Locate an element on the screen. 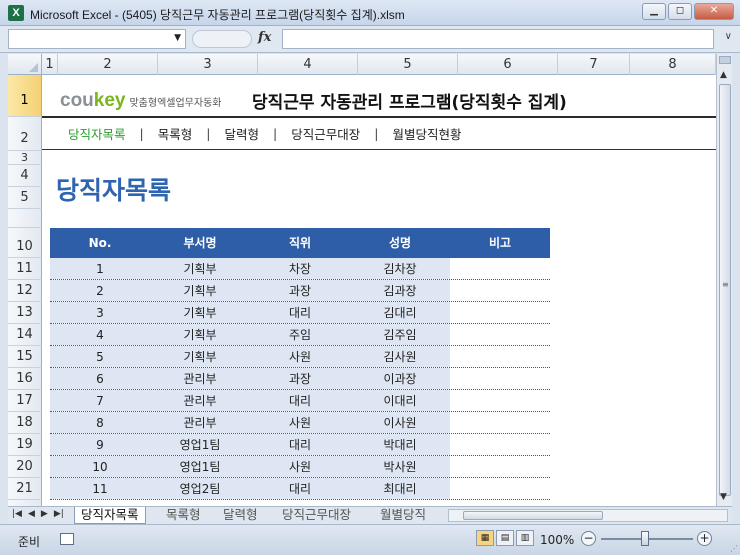 This screenshot has height=555, width=740. row-header: 12 is located at coordinates (25, 291).